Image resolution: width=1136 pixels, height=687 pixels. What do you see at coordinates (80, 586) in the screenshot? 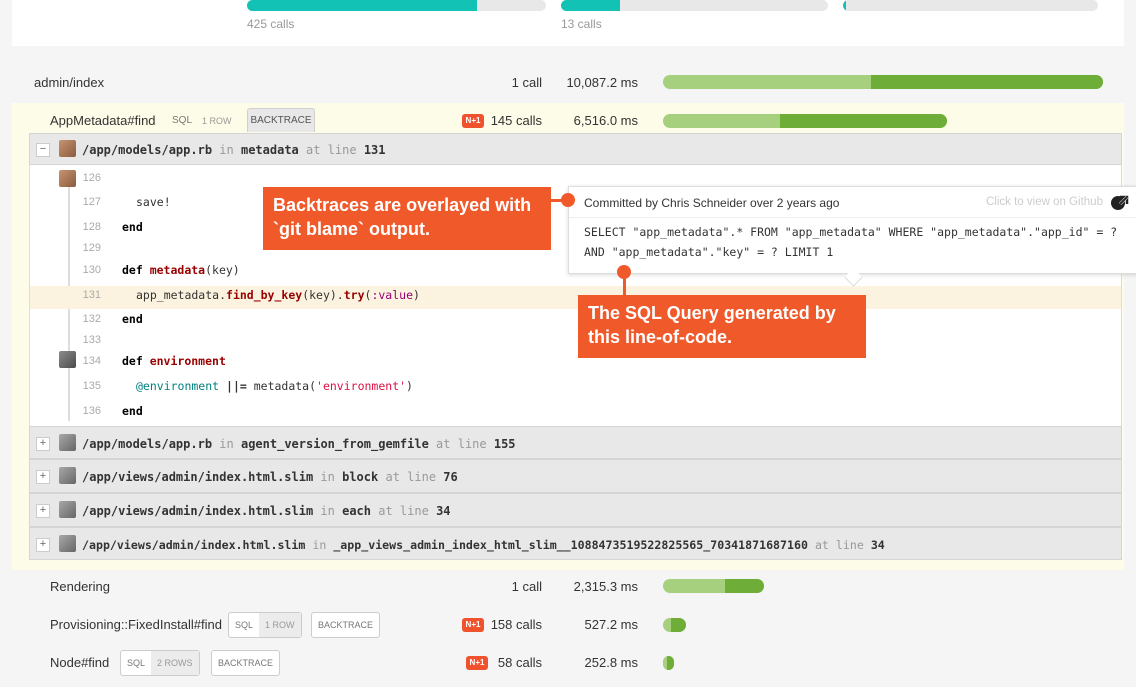
I see `row-label-rendering: Rendering` at bounding box center [80, 586].